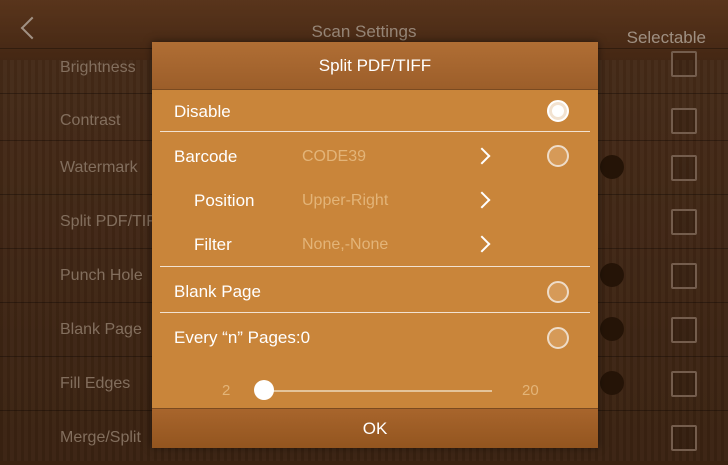 The image size is (728, 465). What do you see at coordinates (213, 244) in the screenshot?
I see `option-label: Filter` at bounding box center [213, 244].